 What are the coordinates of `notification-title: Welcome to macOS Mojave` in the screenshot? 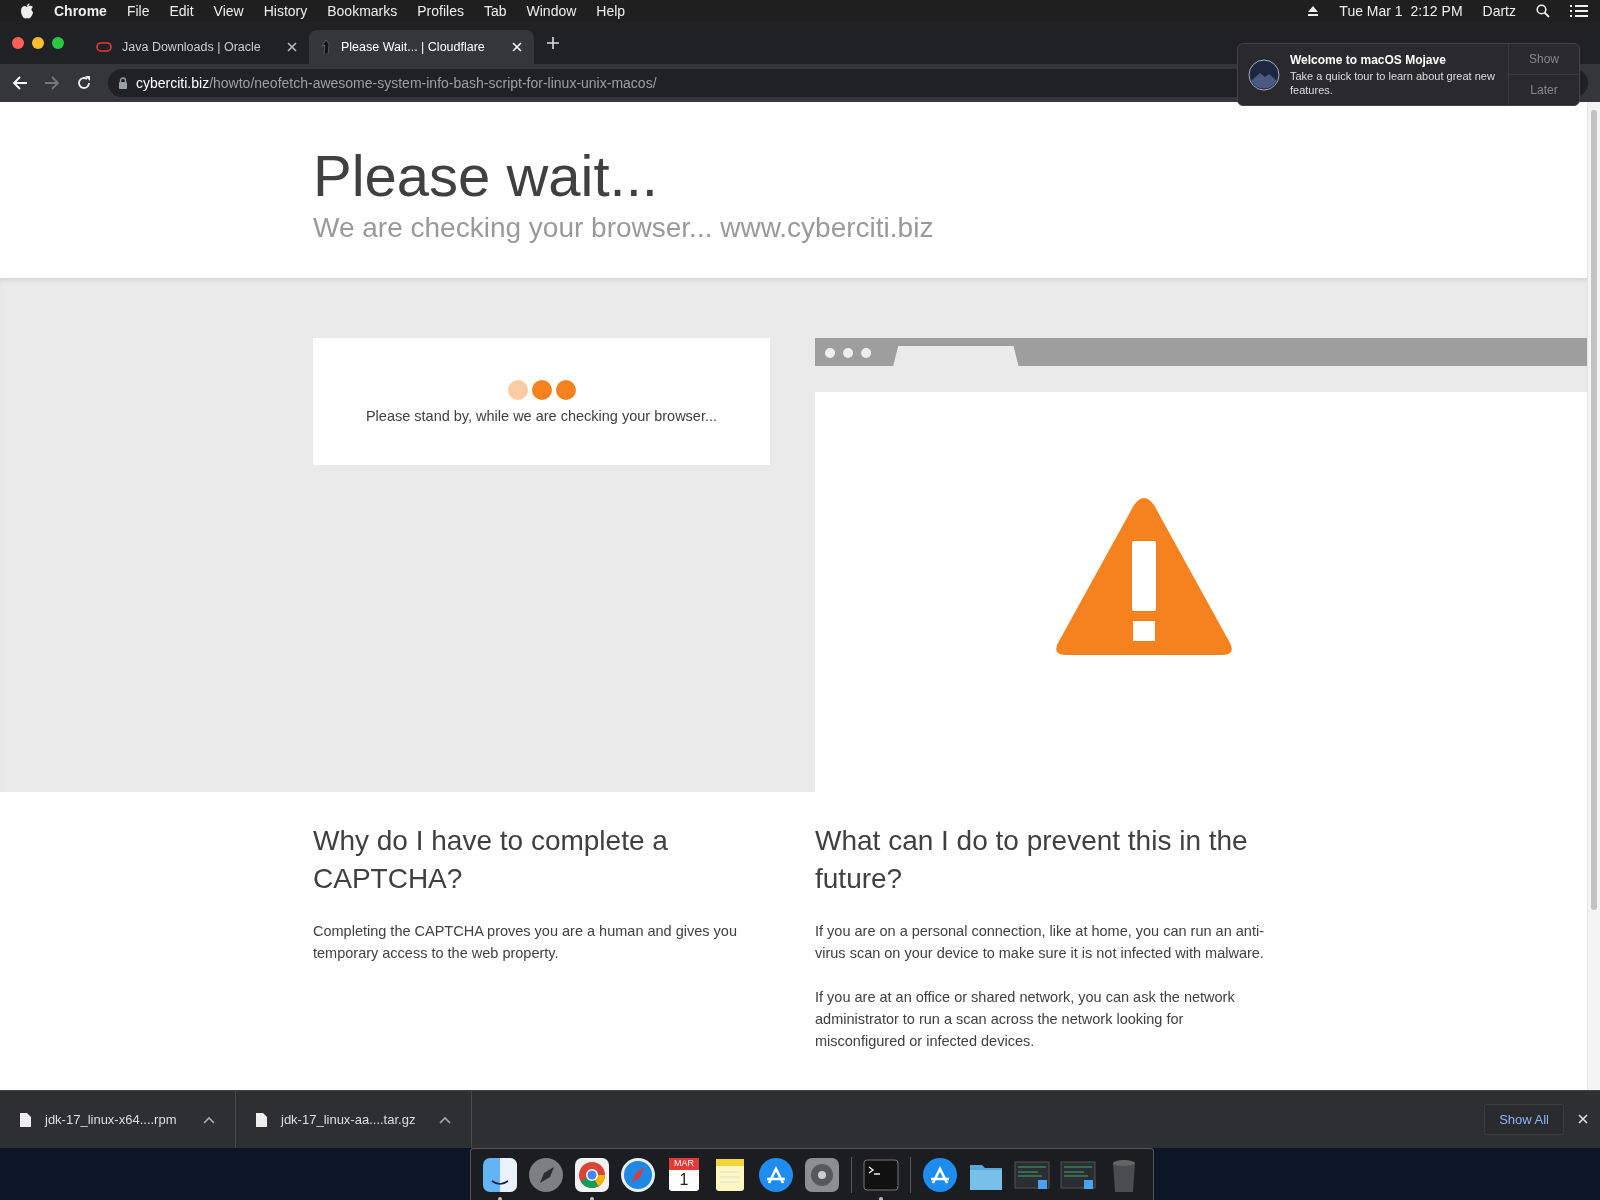 It's located at (1368, 59).